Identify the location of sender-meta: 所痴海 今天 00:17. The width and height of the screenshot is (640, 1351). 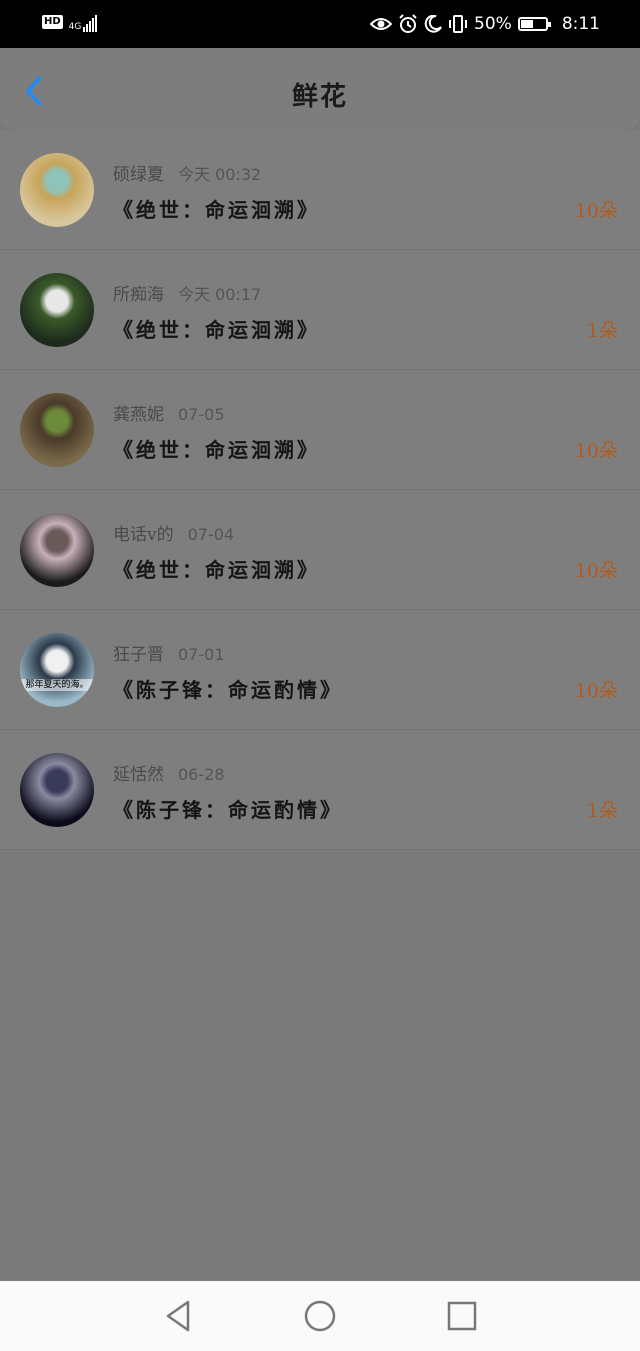
(187, 292).